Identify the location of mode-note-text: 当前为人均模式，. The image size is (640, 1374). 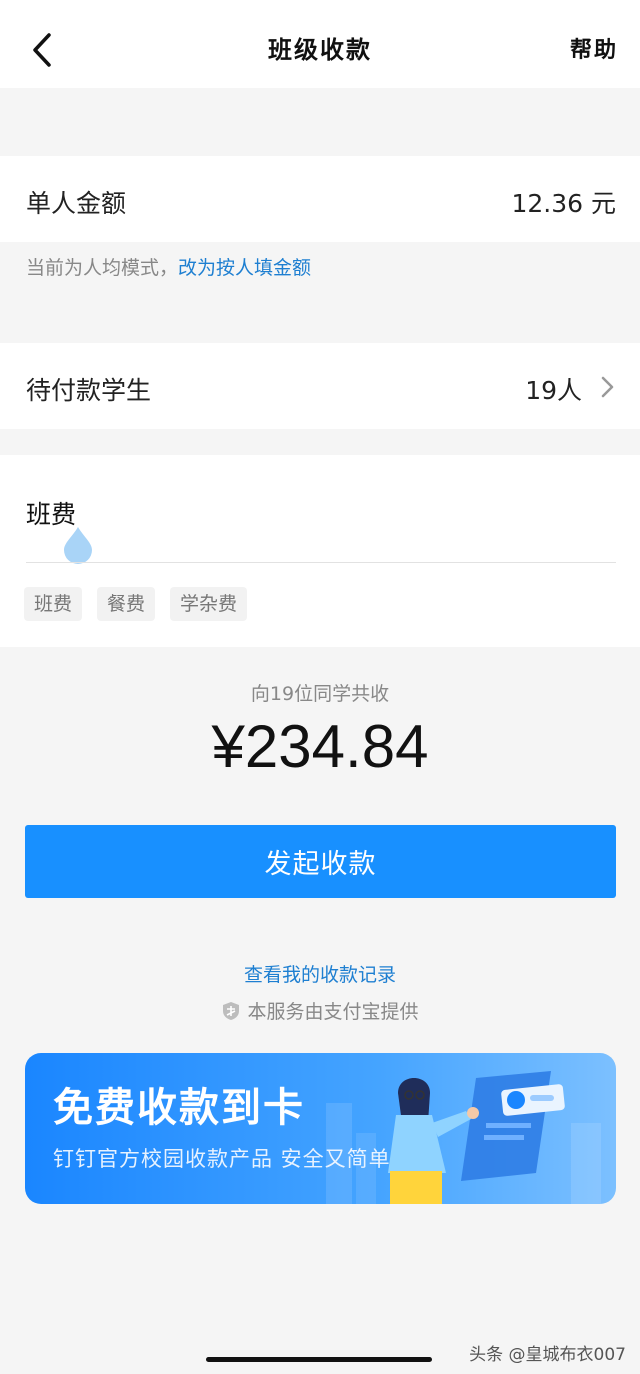
(102, 268).